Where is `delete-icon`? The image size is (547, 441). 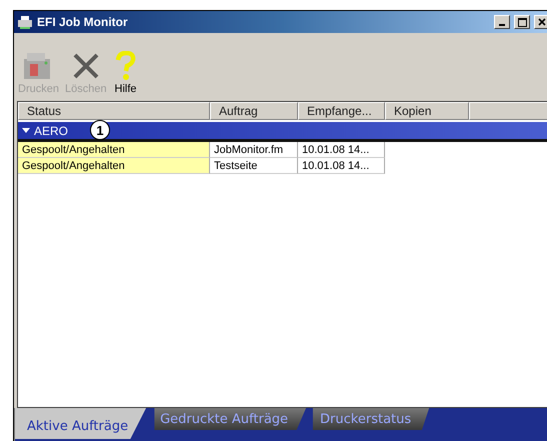
delete-icon is located at coordinates (85, 66).